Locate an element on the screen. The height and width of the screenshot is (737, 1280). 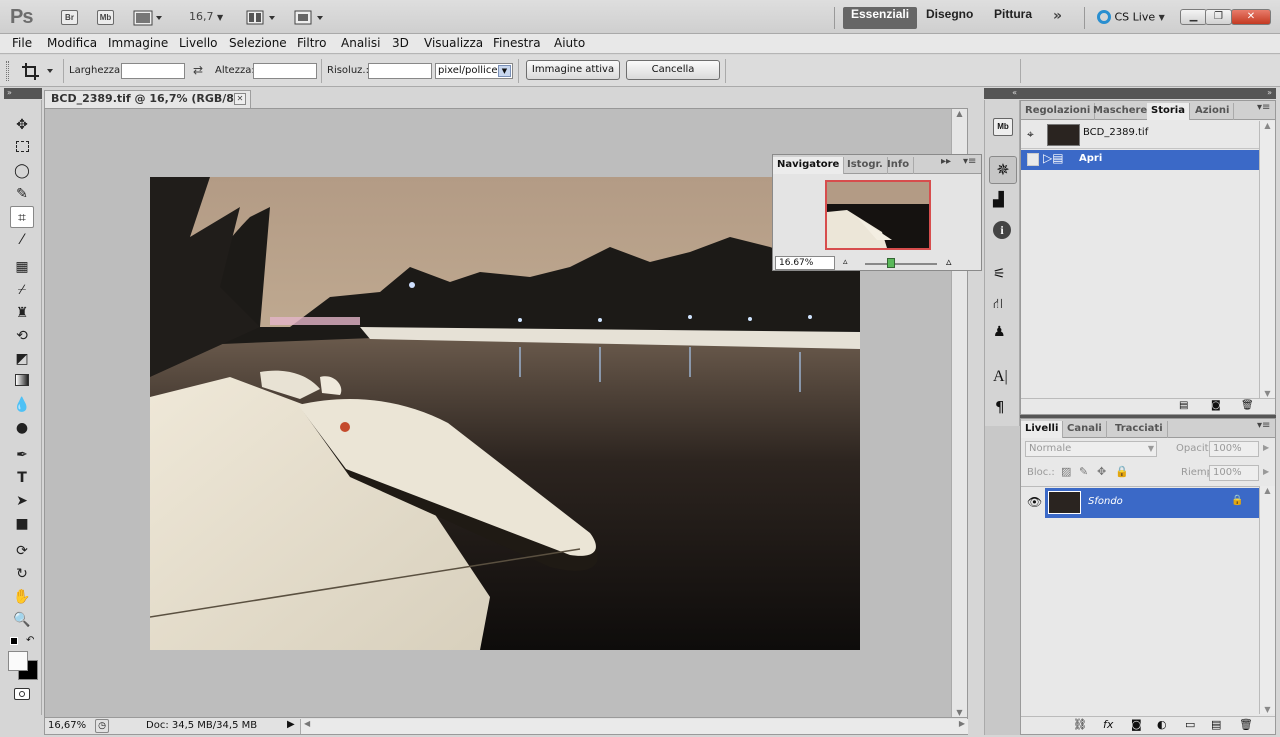
hand-tool-icon: ✋ is located at coordinates (22, 597).